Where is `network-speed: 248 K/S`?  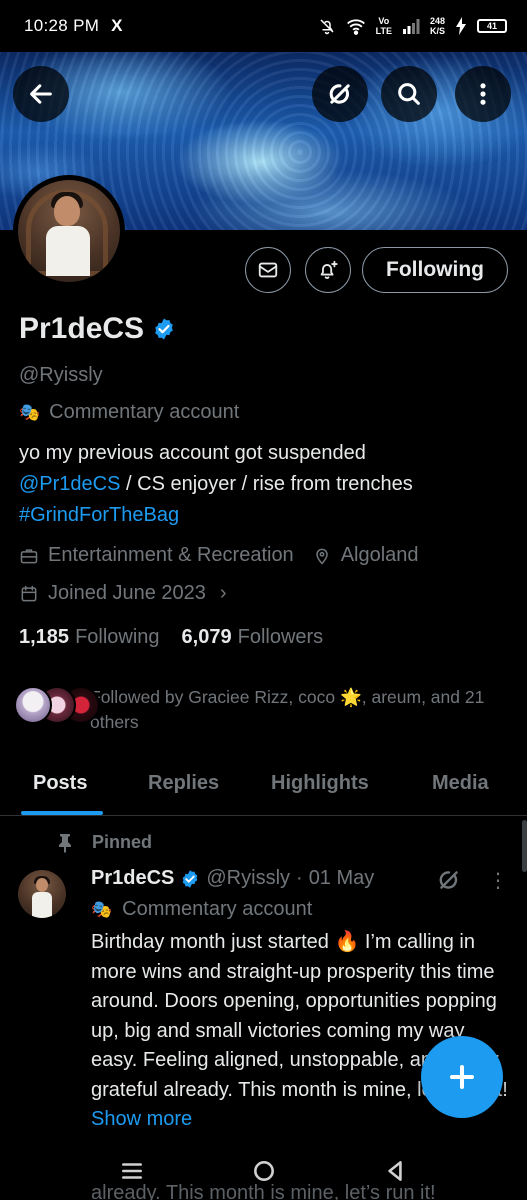
network-speed: 248 K/S is located at coordinates (437, 26).